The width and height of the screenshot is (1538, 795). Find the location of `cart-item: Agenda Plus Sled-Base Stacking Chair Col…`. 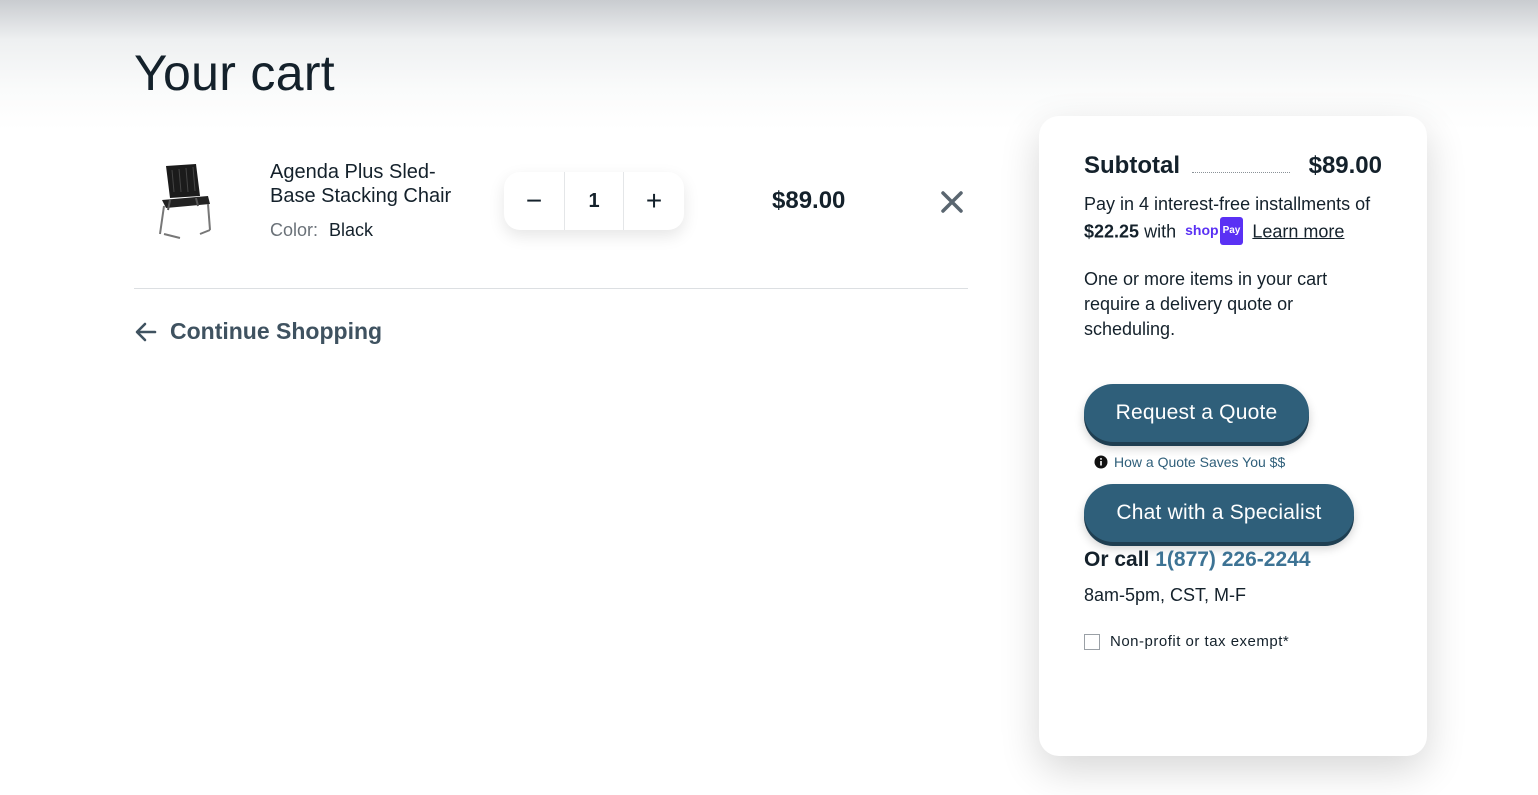

cart-item: Agenda Plus Sled-Base Stacking Chair Col… is located at coordinates (551, 200).